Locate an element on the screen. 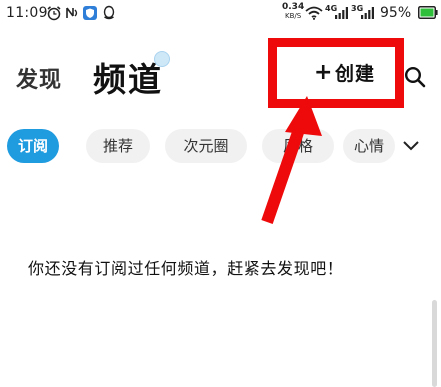 The width and height of the screenshot is (441, 387). tab-channel: 频道 is located at coordinates (128, 77).